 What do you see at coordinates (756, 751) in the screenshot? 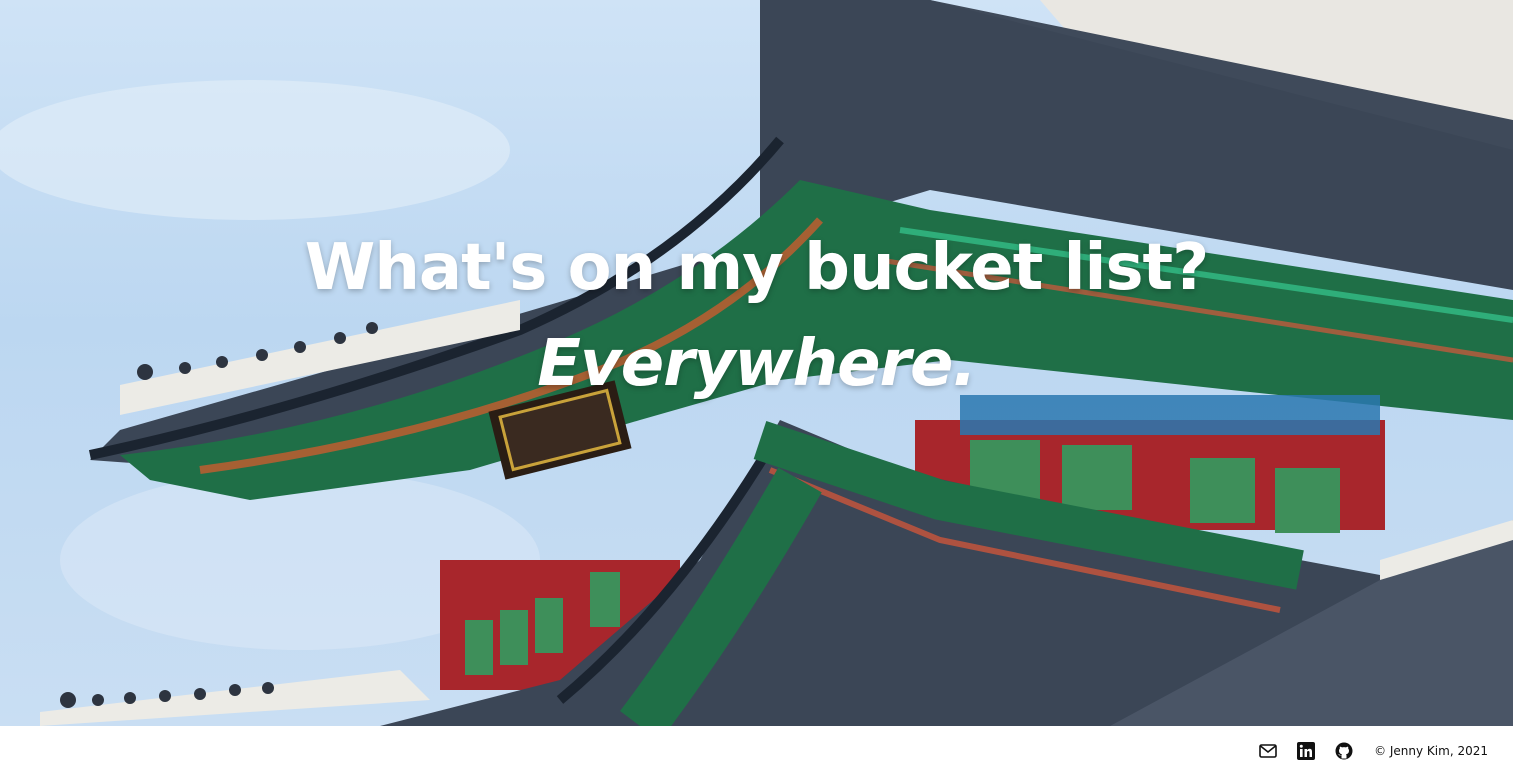
I see `footer: © Jenny Kim, 2021` at bounding box center [756, 751].